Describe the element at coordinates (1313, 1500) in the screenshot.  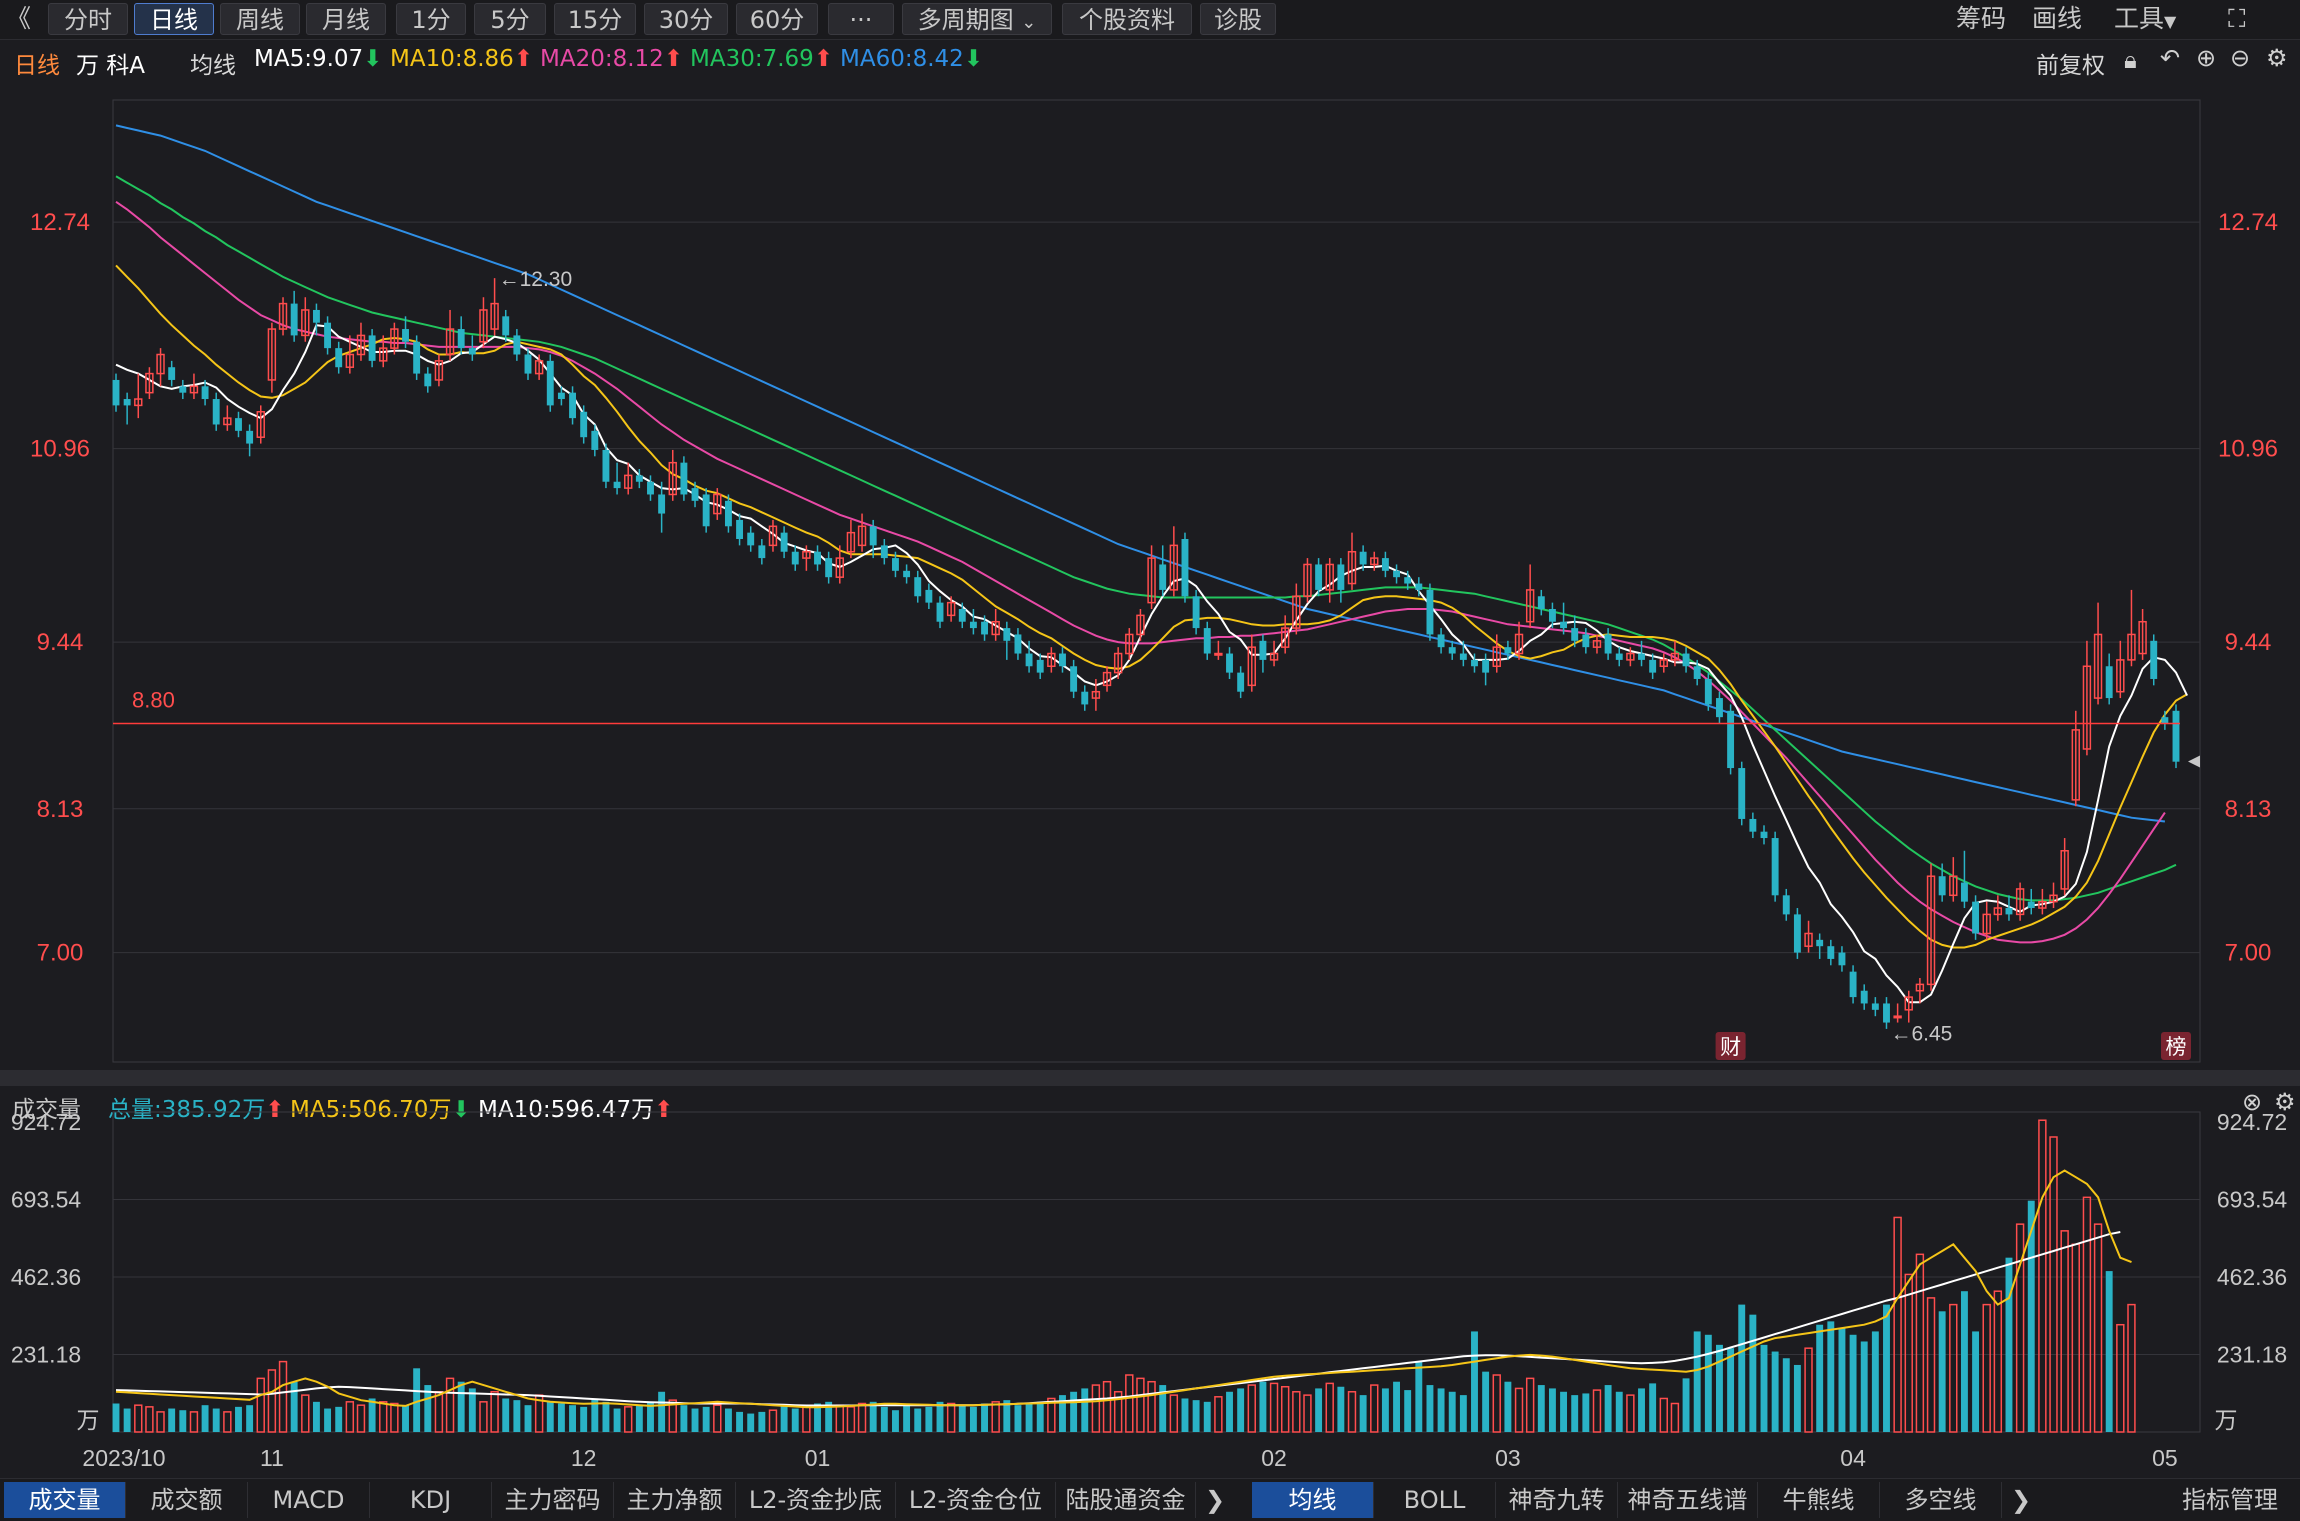
I see `tab-ma: 均线` at that location.